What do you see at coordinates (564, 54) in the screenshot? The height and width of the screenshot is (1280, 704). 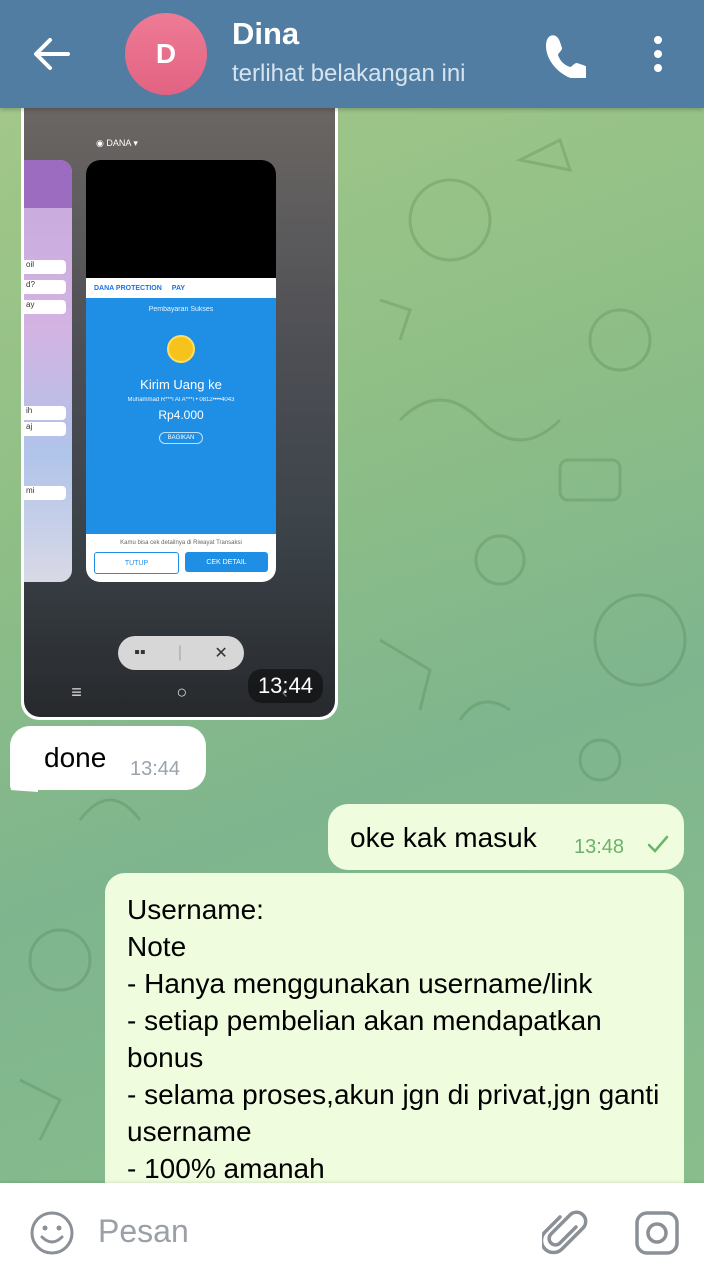 I see `phone-icon` at bounding box center [564, 54].